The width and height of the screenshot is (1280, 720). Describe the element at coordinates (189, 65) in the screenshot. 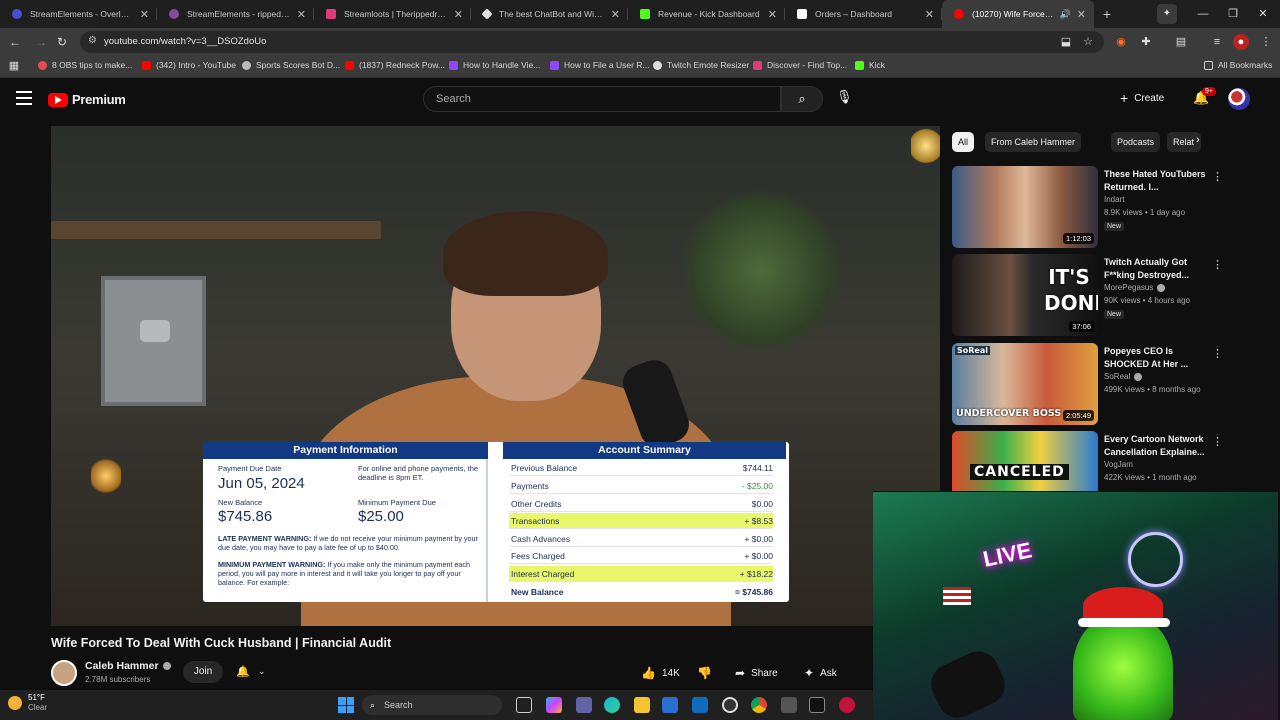

I see `bookmark-item: (342) Intro - YouTube` at that location.